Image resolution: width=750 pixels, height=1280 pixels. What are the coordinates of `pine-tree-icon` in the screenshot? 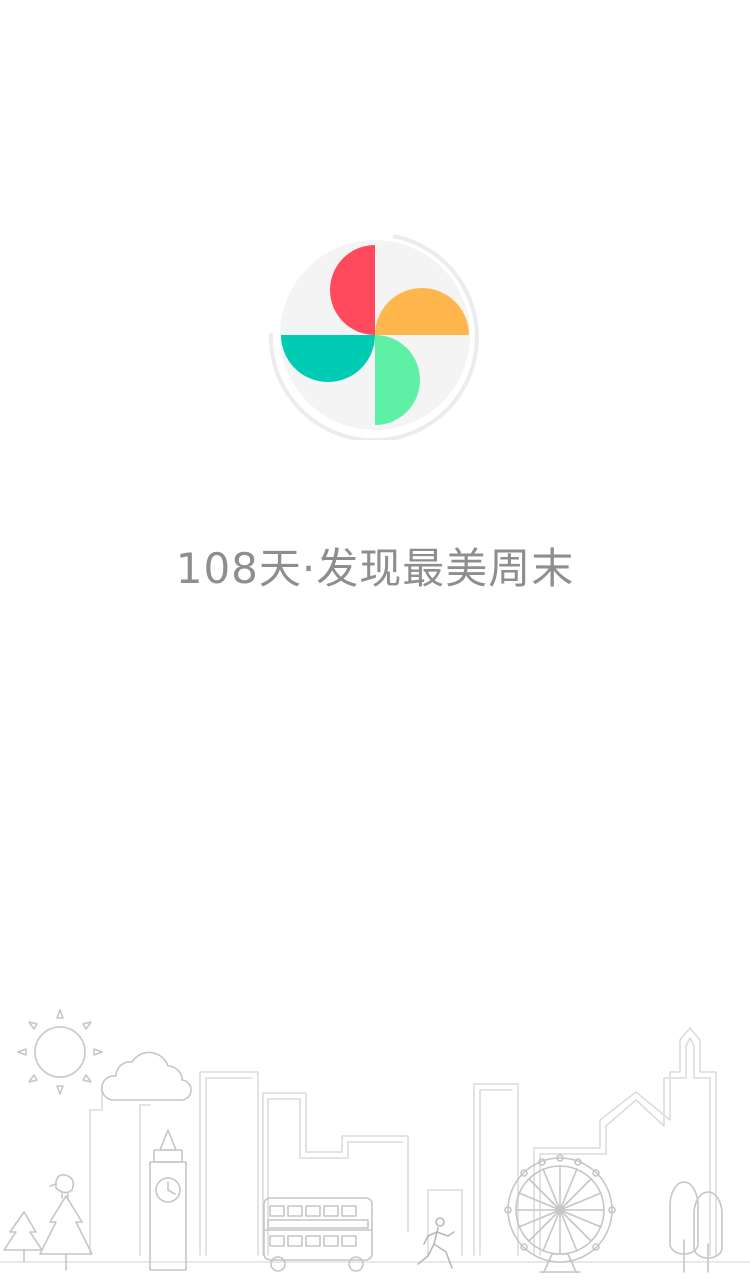 It's located at (48, 1233).